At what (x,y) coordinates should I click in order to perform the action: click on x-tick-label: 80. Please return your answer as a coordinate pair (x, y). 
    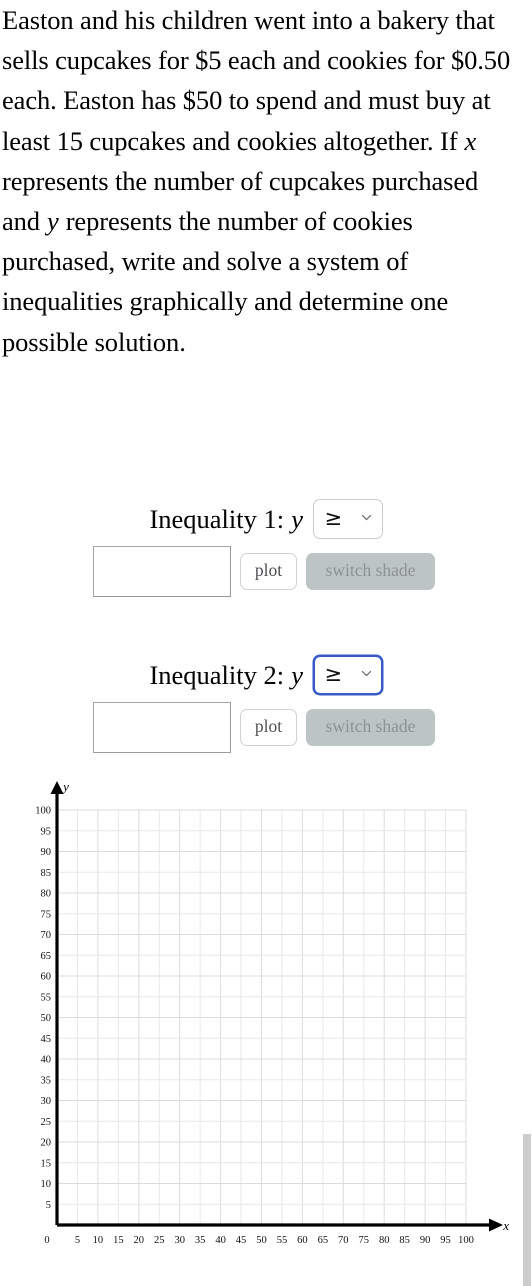
    Looking at the image, I should click on (384, 1240).